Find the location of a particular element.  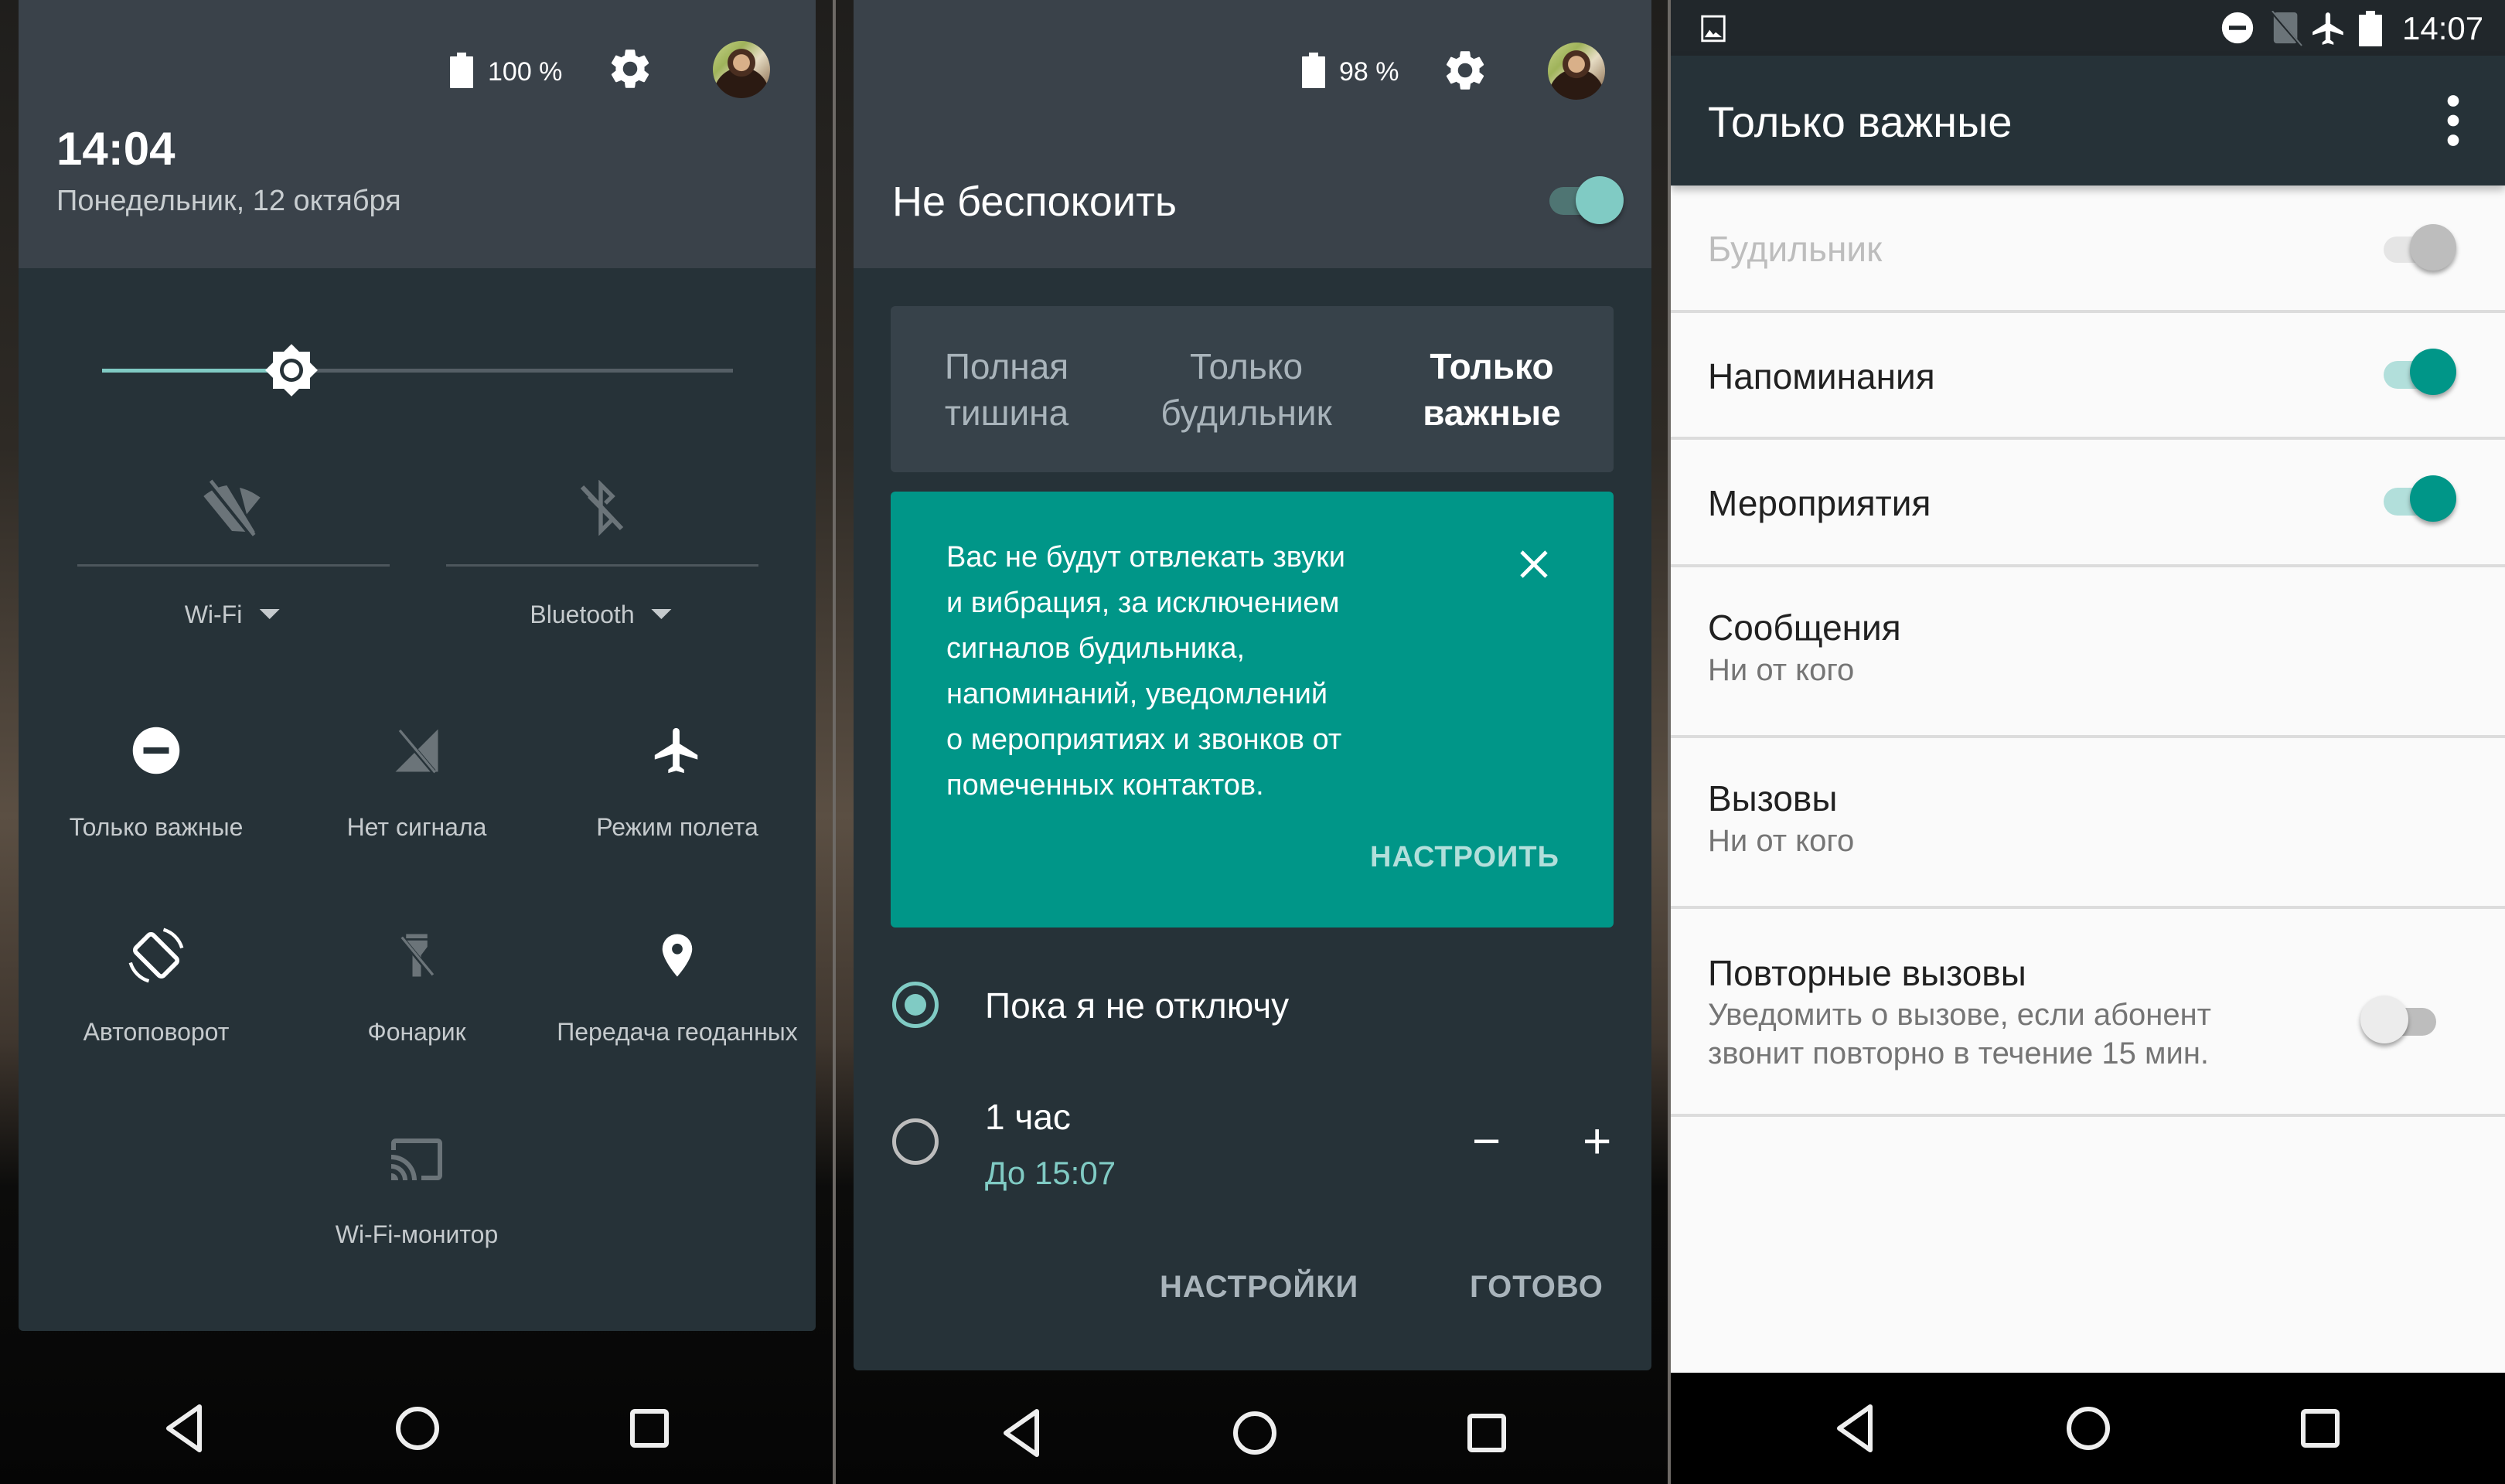

setting-row-calls: Вызовы Ни от кого is located at coordinates (2088, 823).